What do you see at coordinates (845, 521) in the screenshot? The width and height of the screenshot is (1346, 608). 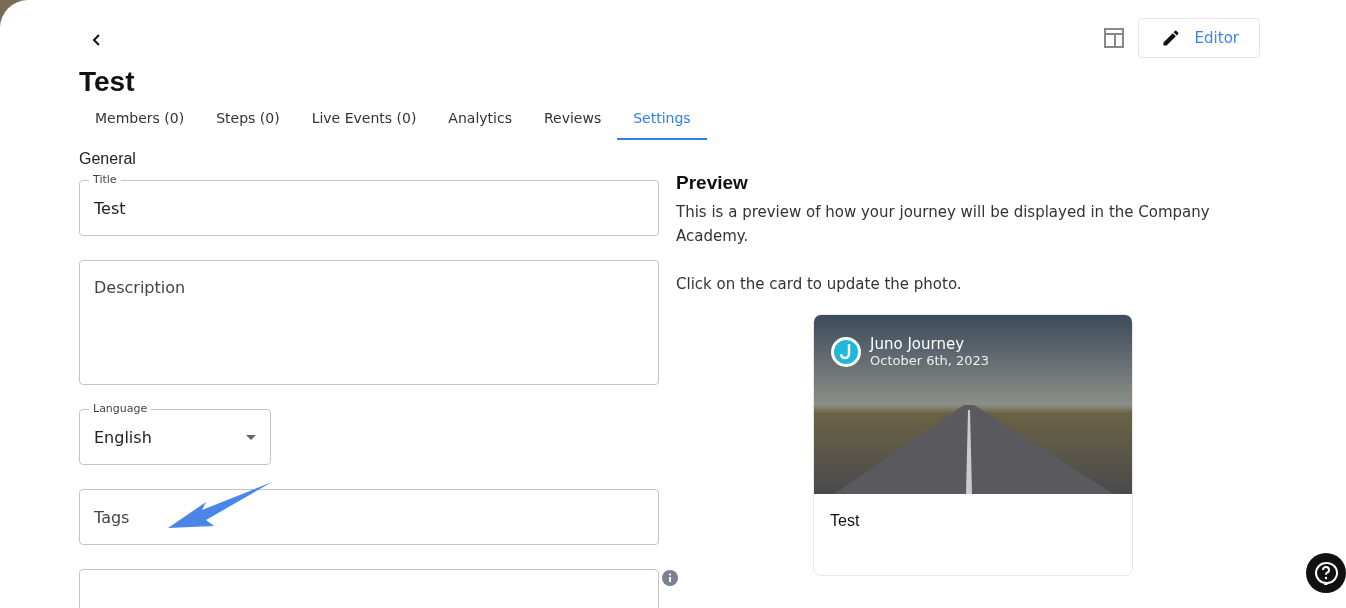 I see `card-title: Test` at bounding box center [845, 521].